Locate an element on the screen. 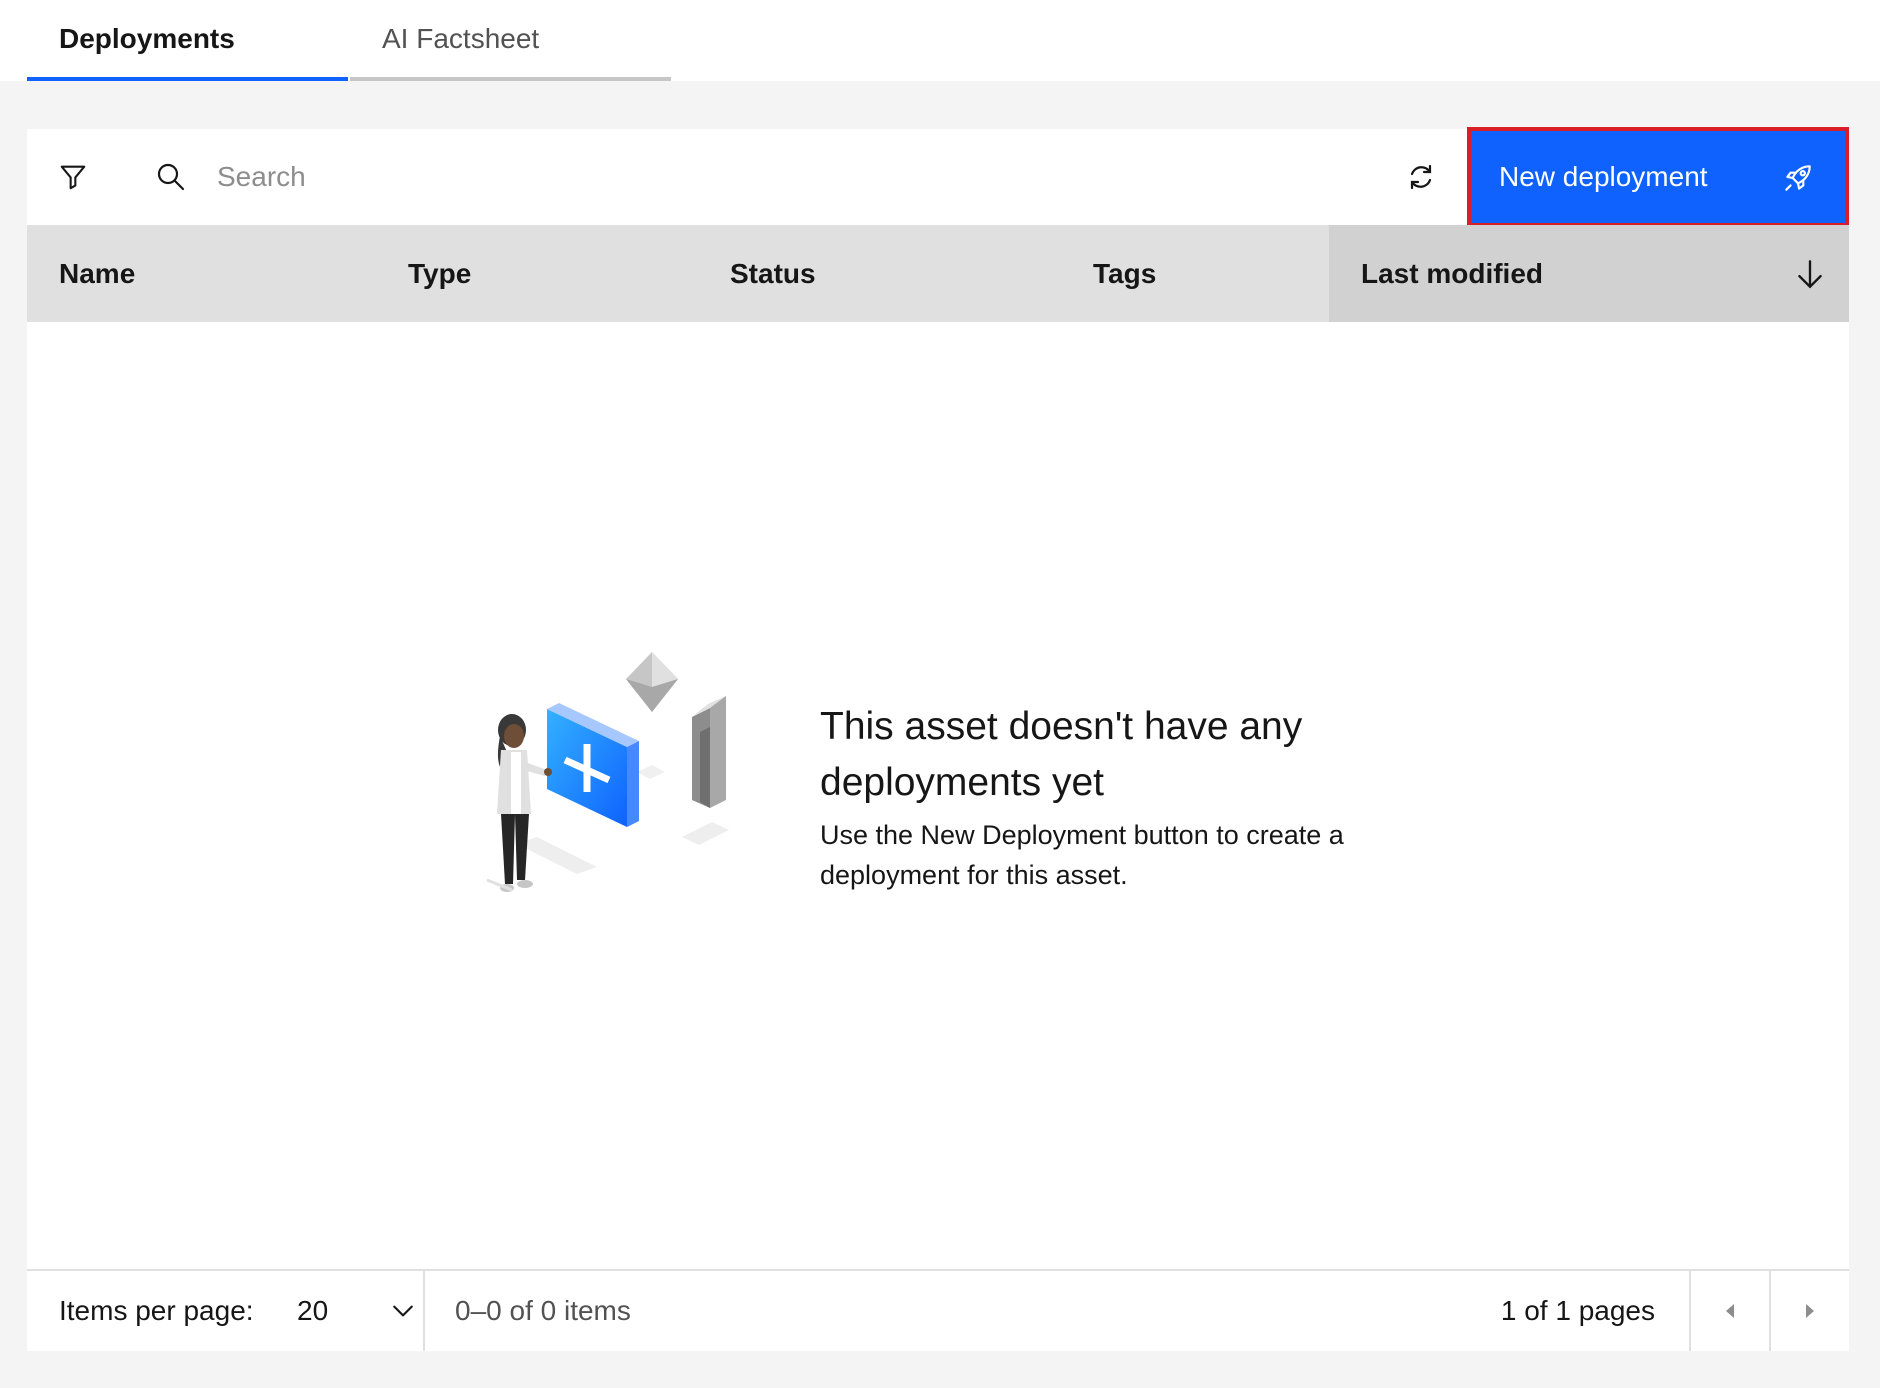 Image resolution: width=1880 pixels, height=1388 pixels. page-count: 1 of 1 pages is located at coordinates (1577, 1310).